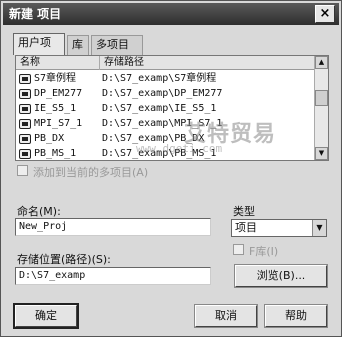 This screenshot has height=337, width=342. What do you see at coordinates (117, 45) in the screenshot?
I see `tab-multiprojects: 多项目` at bounding box center [117, 45].